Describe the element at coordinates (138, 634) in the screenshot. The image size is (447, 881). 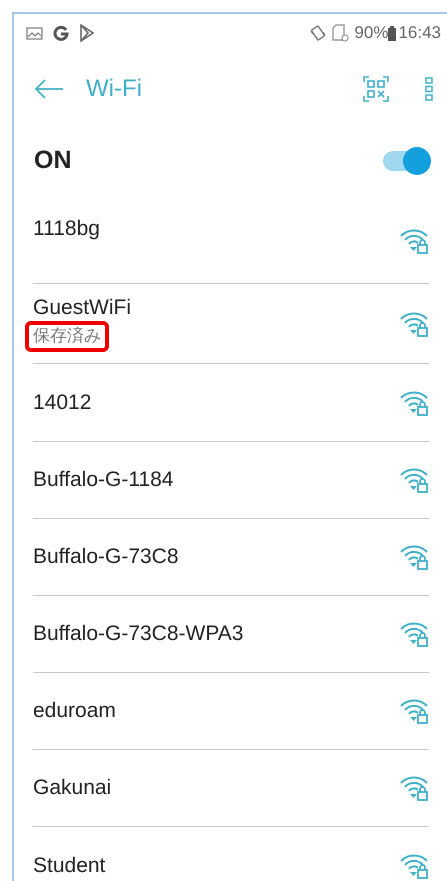
I see `network-name: Buffalo-G-73C8-WPA3` at that location.